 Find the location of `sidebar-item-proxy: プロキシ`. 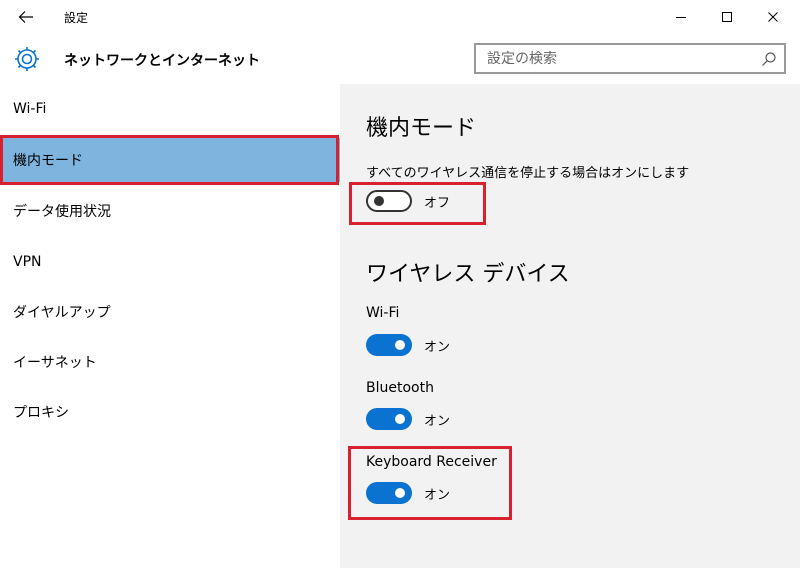

sidebar-item-proxy: プロキシ is located at coordinates (170, 412).